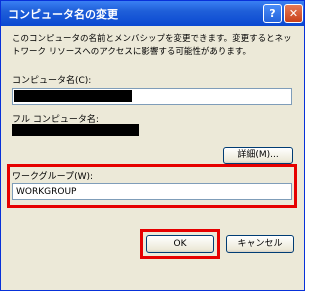 This screenshot has height=291, width=320. What do you see at coordinates (52, 81) in the screenshot?
I see `computer-name-label: コンピュータ名(C):` at bounding box center [52, 81].